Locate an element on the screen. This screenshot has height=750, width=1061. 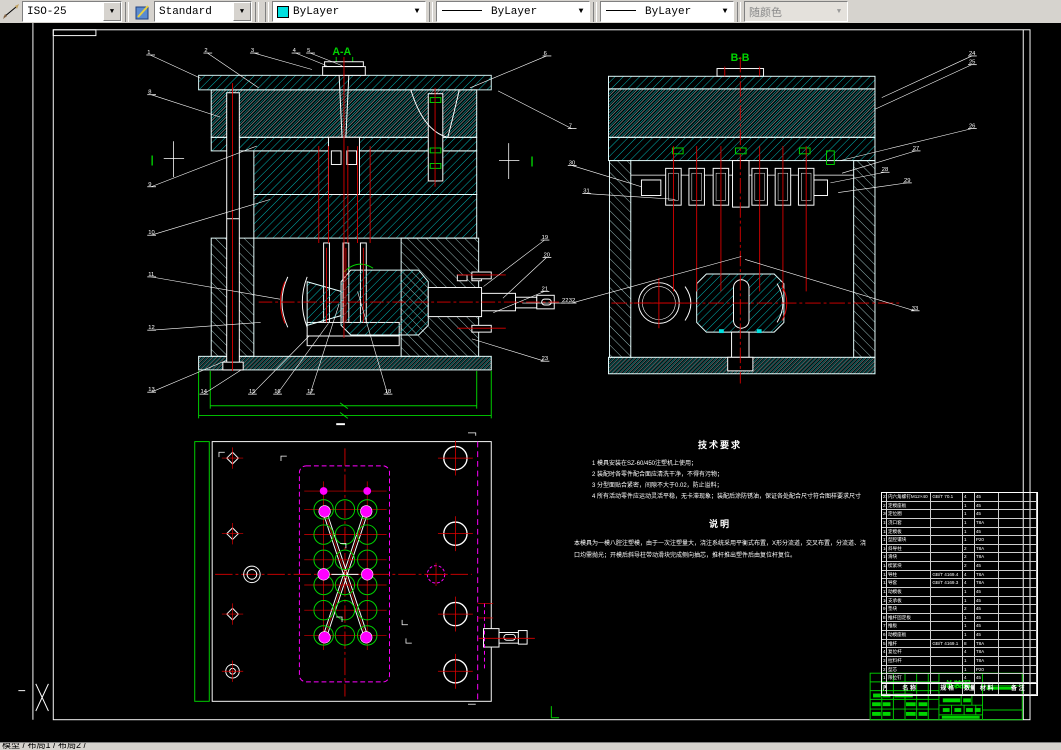
parts-table-header: 序名 称规 格数量材 料备 注 is located at coordinates (959, 688).